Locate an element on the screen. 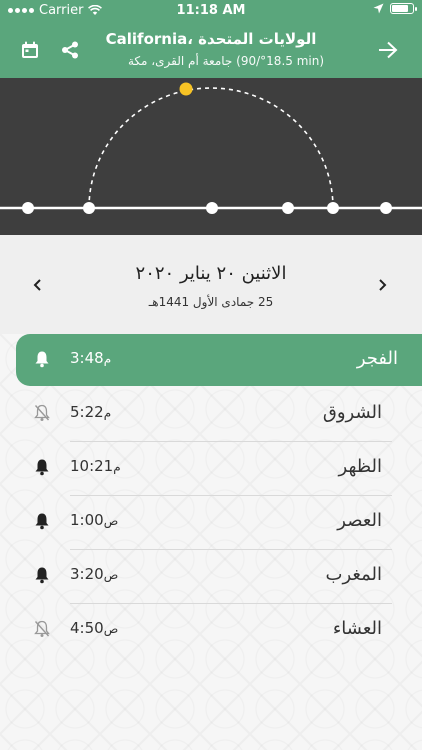 The height and width of the screenshot is (750, 422). prayer-time: 5:22م is located at coordinates (91, 412).